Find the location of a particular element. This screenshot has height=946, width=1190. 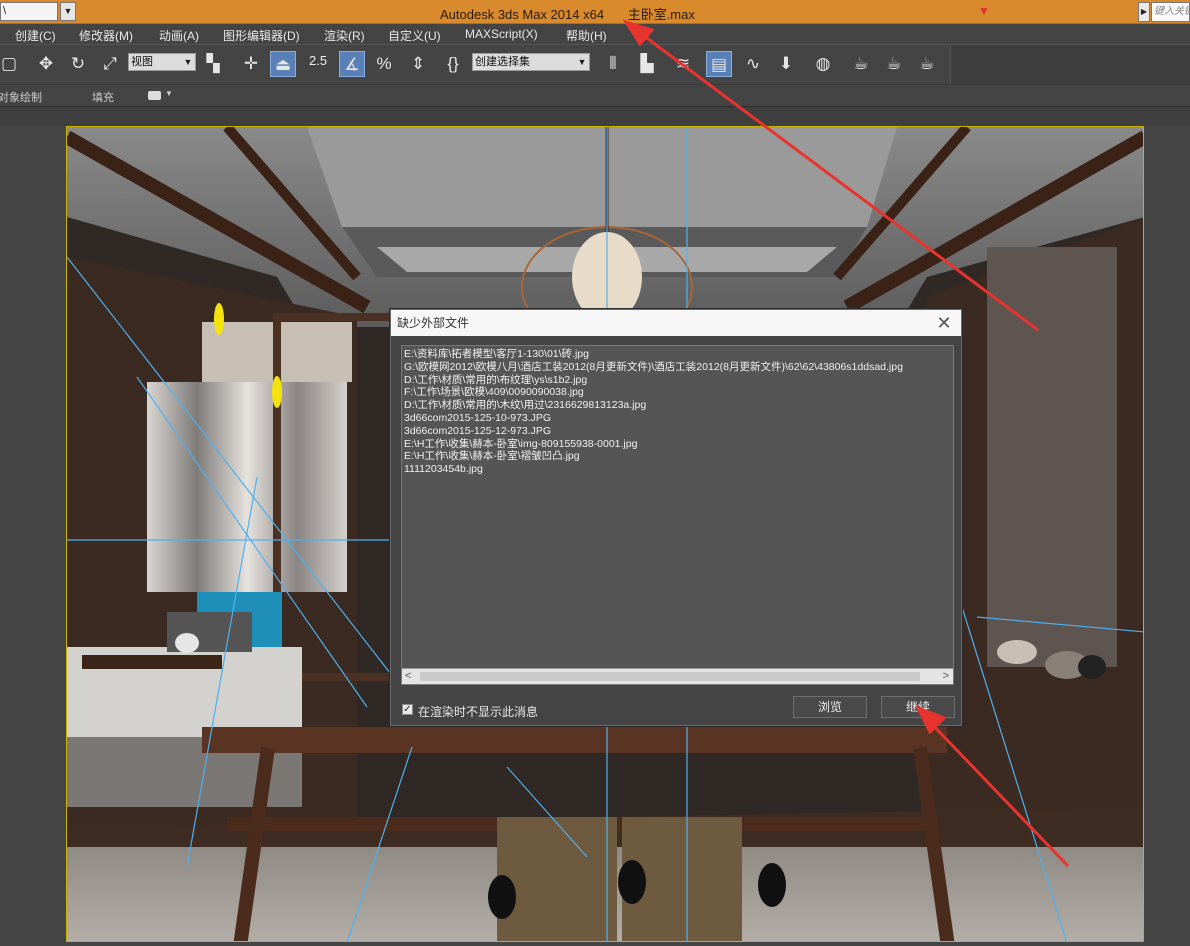

list-item: 1111203454b.jpg is located at coordinates (678, 469).